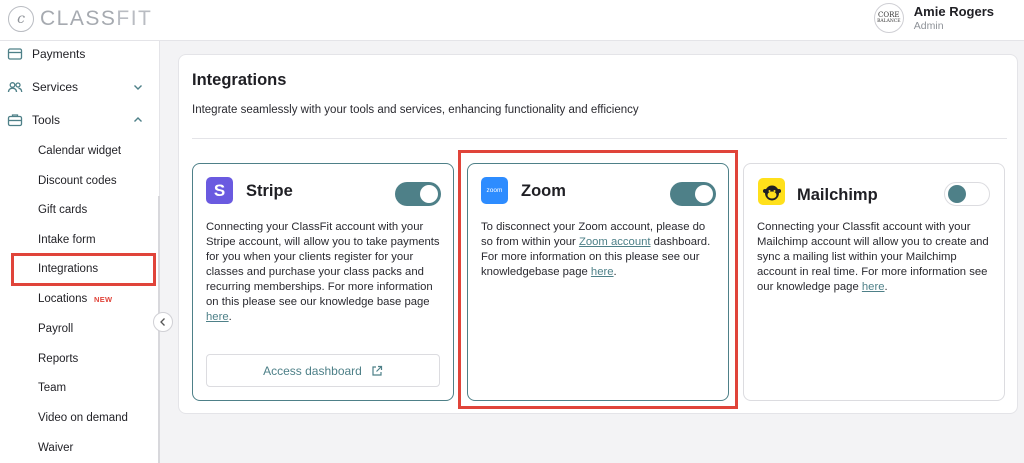 This screenshot has width=1024, height=463. I want to click on logo-text: CLASSFIT, so click(96, 18).